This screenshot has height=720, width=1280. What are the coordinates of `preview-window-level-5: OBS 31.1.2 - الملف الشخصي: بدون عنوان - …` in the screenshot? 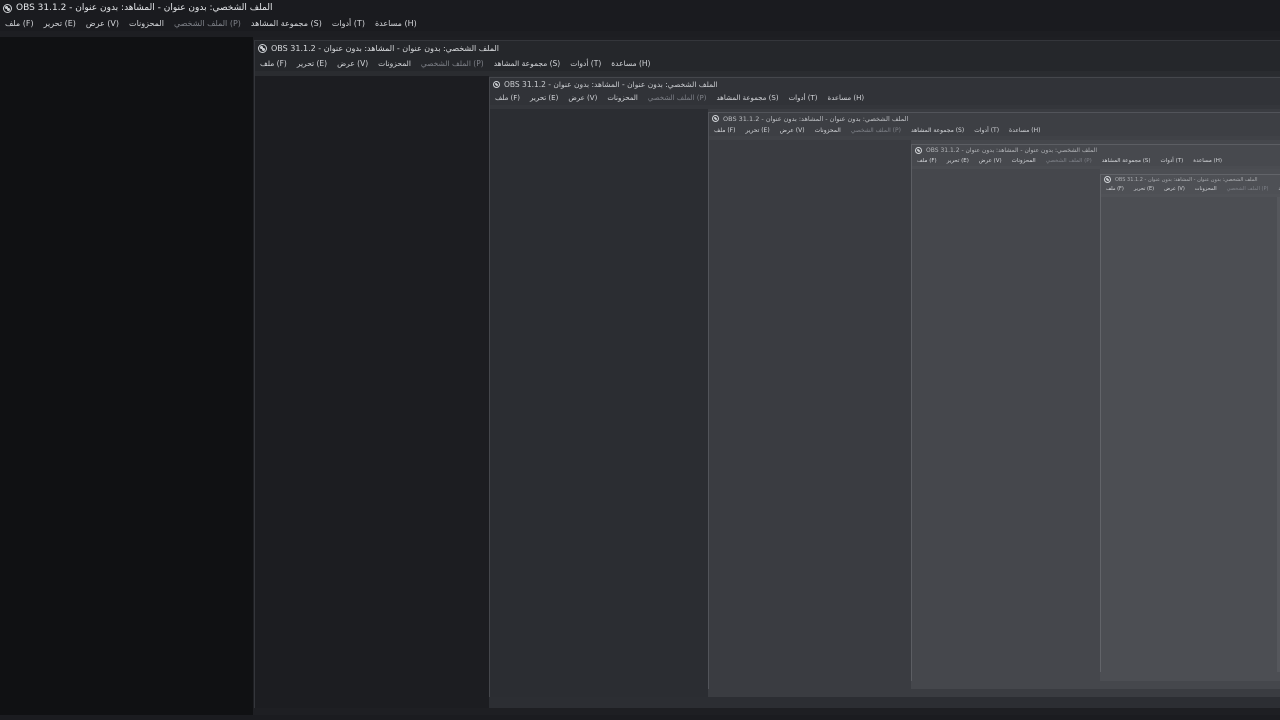 It's located at (1190, 423).